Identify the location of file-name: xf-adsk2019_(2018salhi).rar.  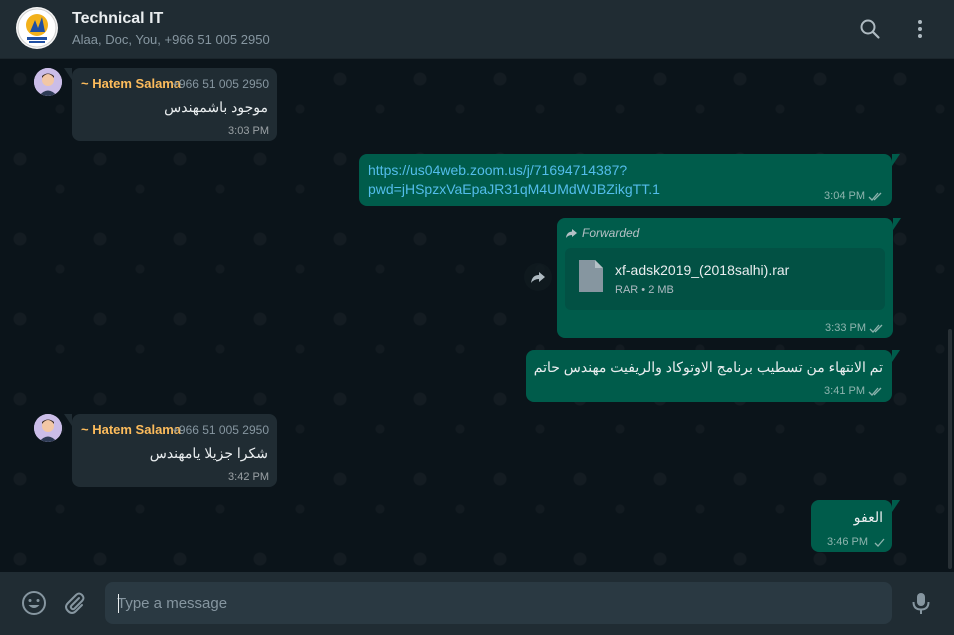
(702, 270).